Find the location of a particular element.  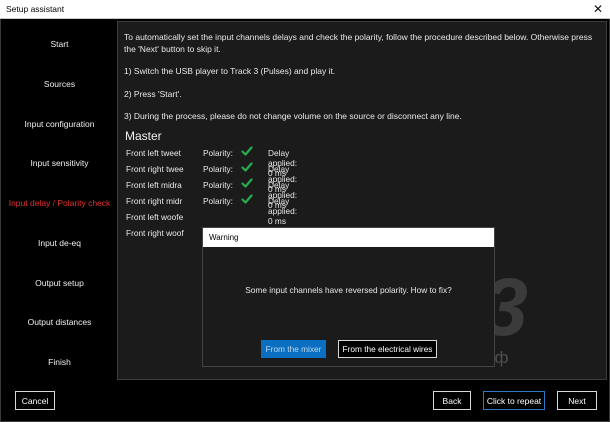

channel-name: Front right midr is located at coordinates (154, 201).